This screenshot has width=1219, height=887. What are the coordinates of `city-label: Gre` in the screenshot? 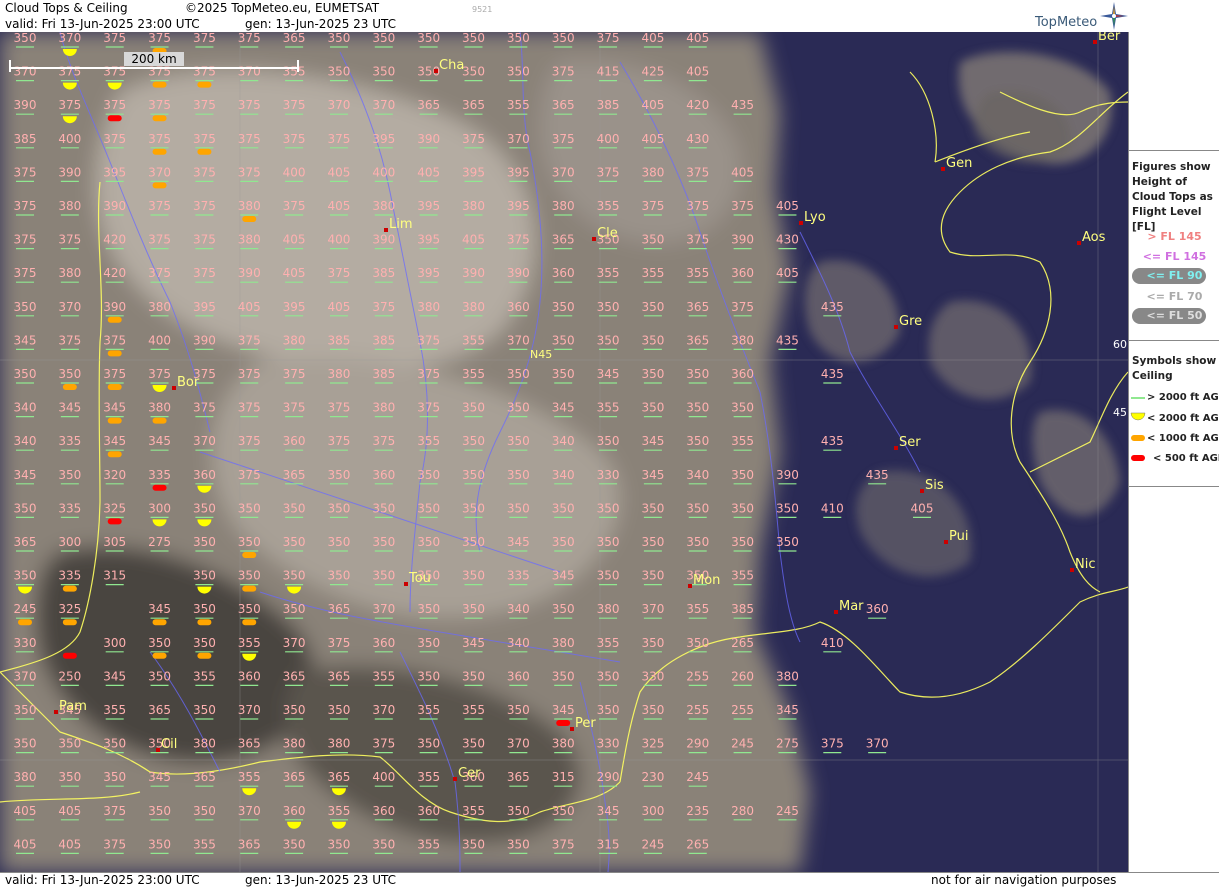 It's located at (910, 321).